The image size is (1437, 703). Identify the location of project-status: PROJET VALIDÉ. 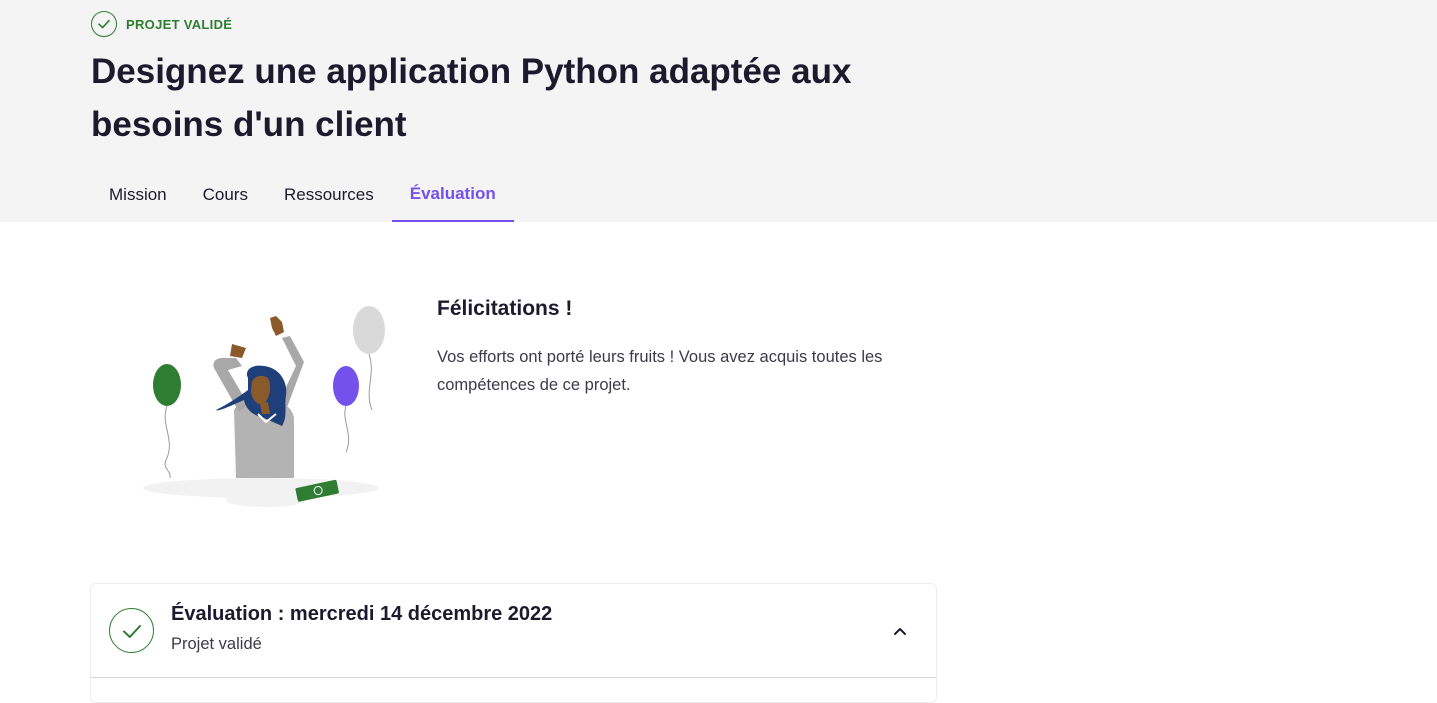
(161, 24).